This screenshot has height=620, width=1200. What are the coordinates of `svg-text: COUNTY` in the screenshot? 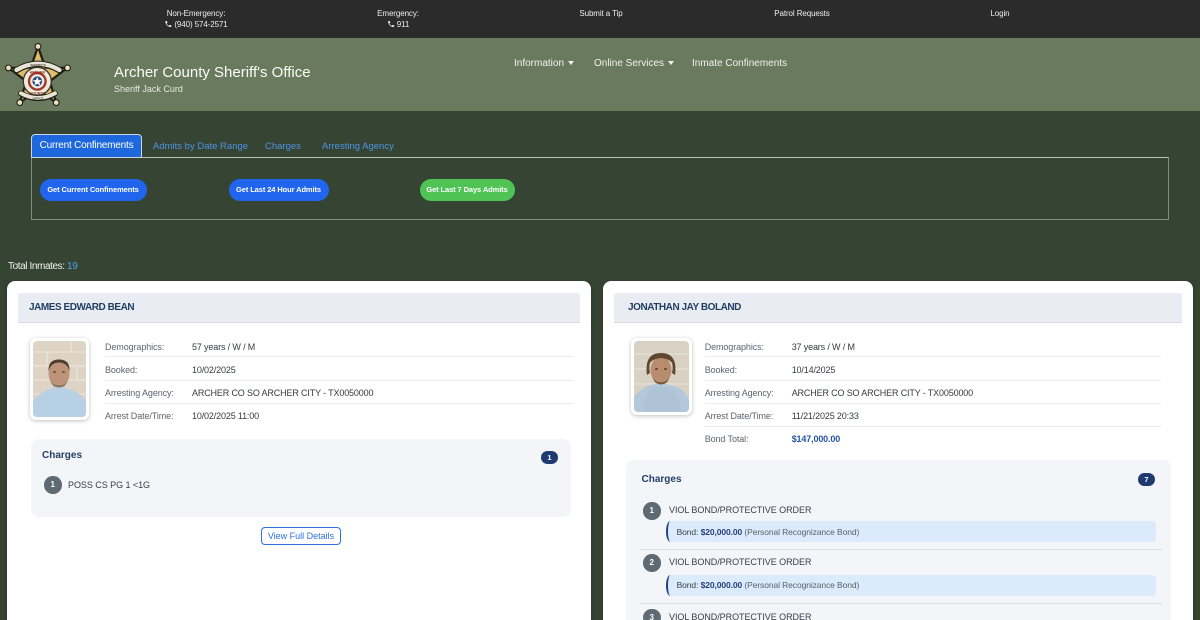 It's located at (38, 94).